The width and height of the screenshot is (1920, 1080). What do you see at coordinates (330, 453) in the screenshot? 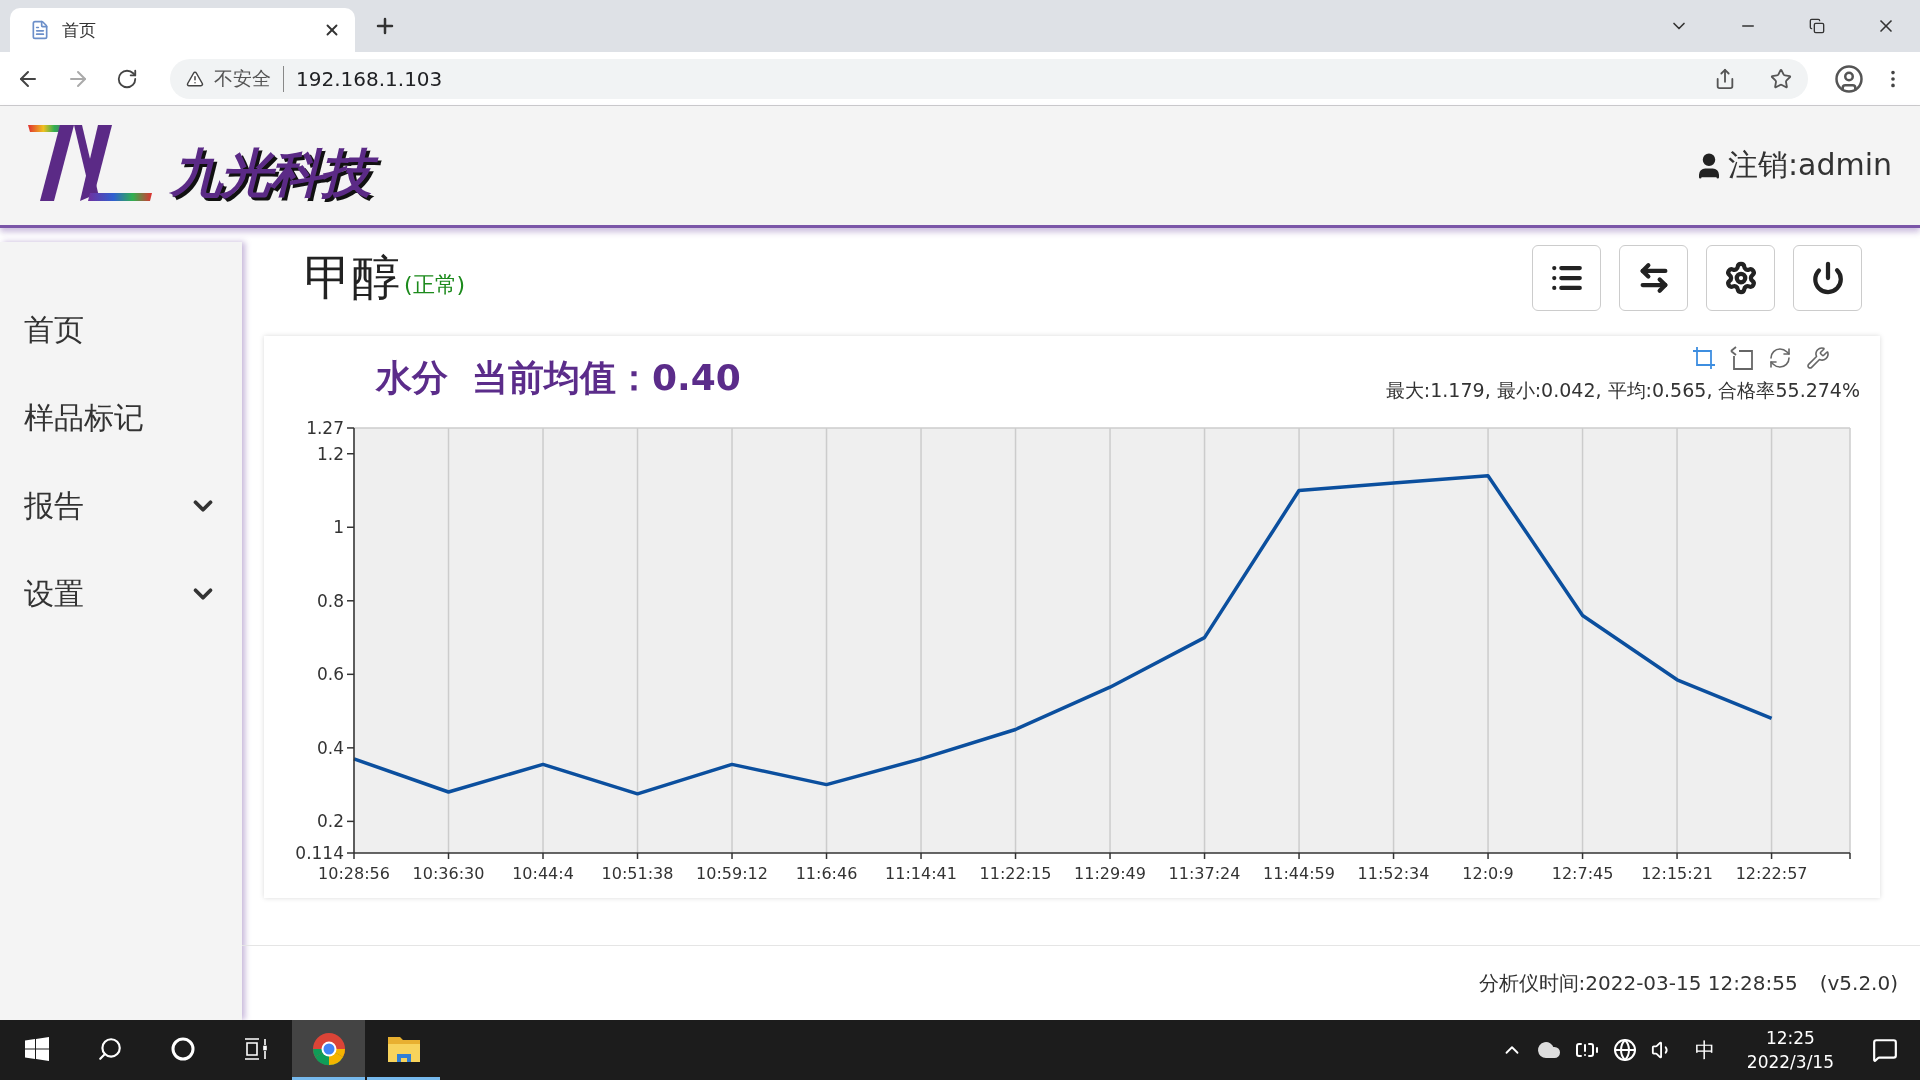
I see `y-tick-label: 1.2` at bounding box center [330, 453].